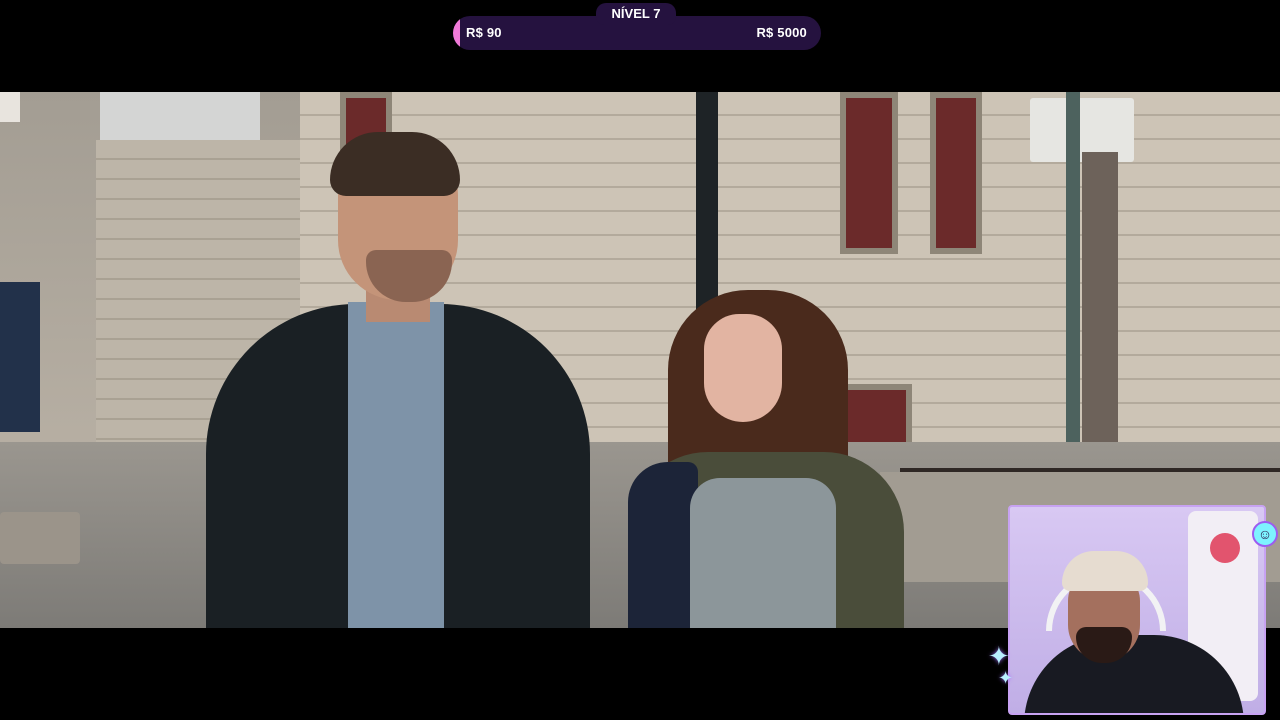 The width and height of the screenshot is (1280, 720). What do you see at coordinates (1225, 548) in the screenshot?
I see `shirt-print` at bounding box center [1225, 548].